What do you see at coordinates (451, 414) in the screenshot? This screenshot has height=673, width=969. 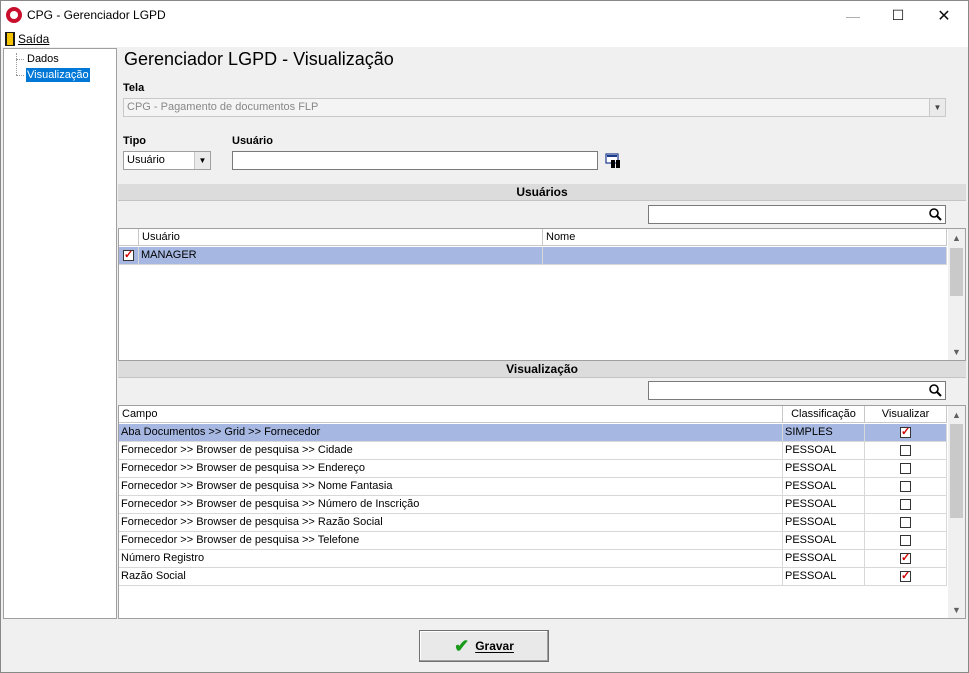 I see `view-col-campo: Campo` at bounding box center [451, 414].